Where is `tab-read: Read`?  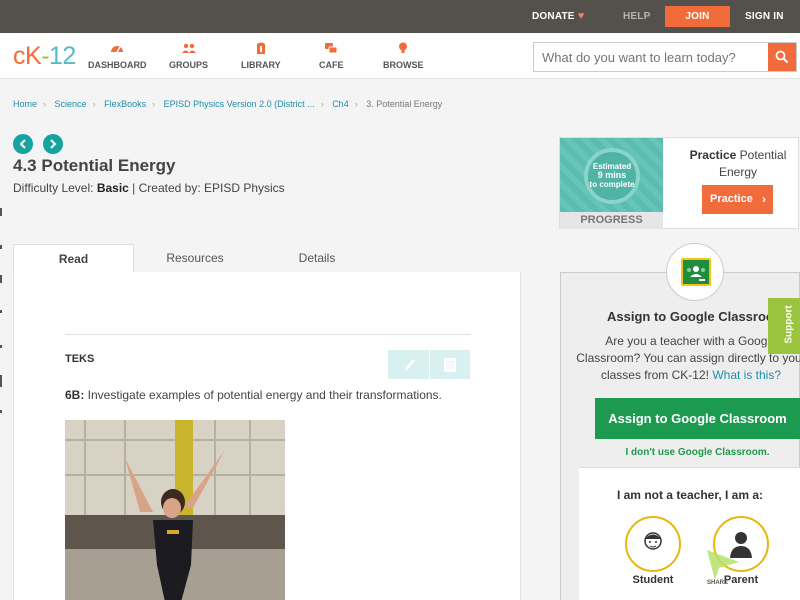
tab-read: Read is located at coordinates (73, 258).